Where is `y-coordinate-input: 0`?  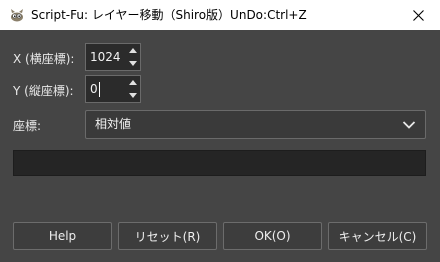
y-coordinate-input: 0 is located at coordinates (94, 89).